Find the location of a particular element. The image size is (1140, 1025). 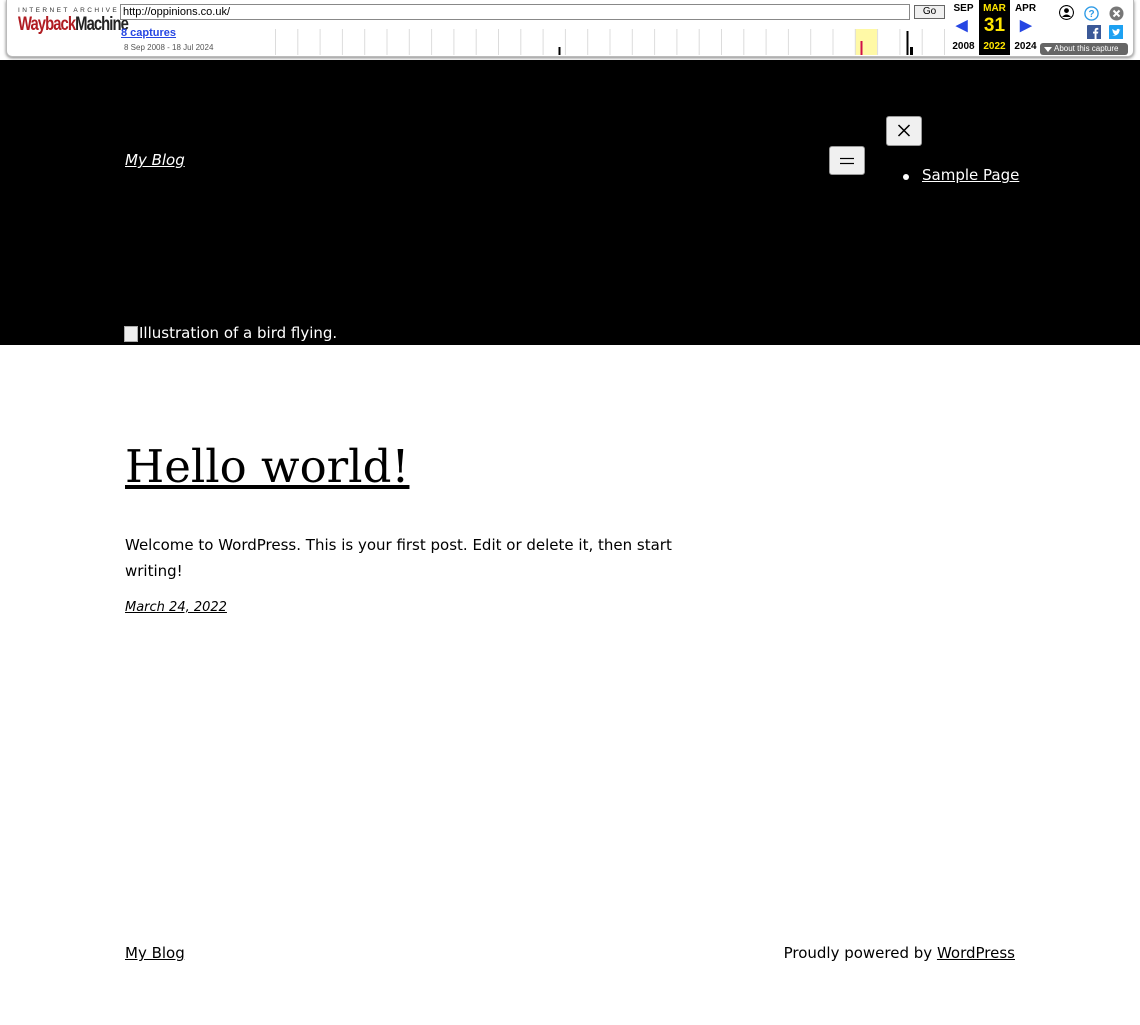

wordpress-link: WordPress is located at coordinates (976, 953).